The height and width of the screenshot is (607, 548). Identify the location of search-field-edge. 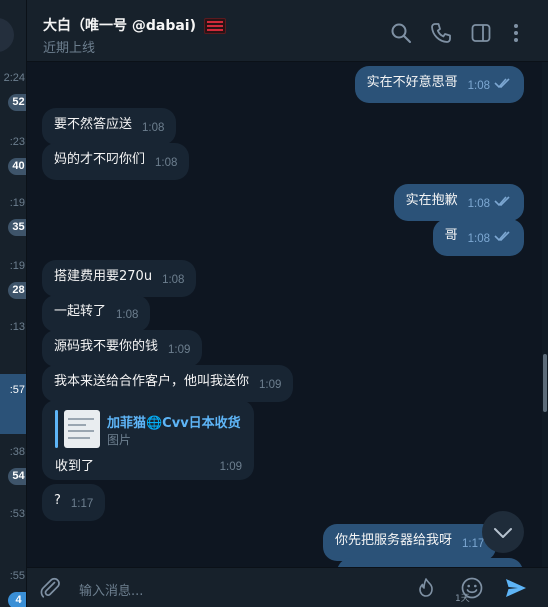
(7, 35).